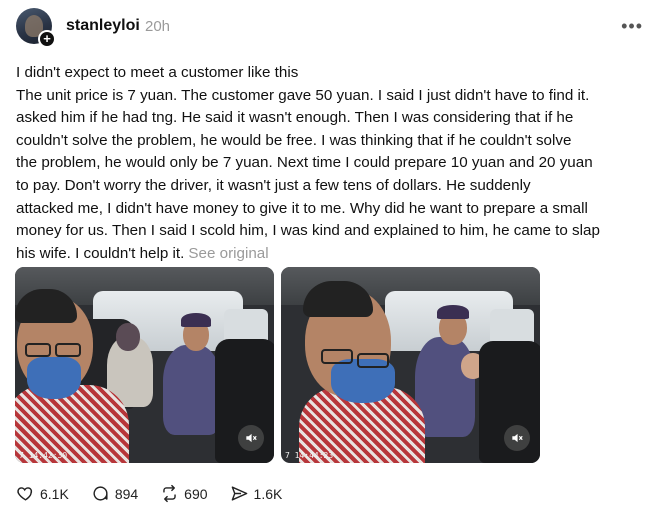  I want to click on comment-count: 894, so click(126, 493).